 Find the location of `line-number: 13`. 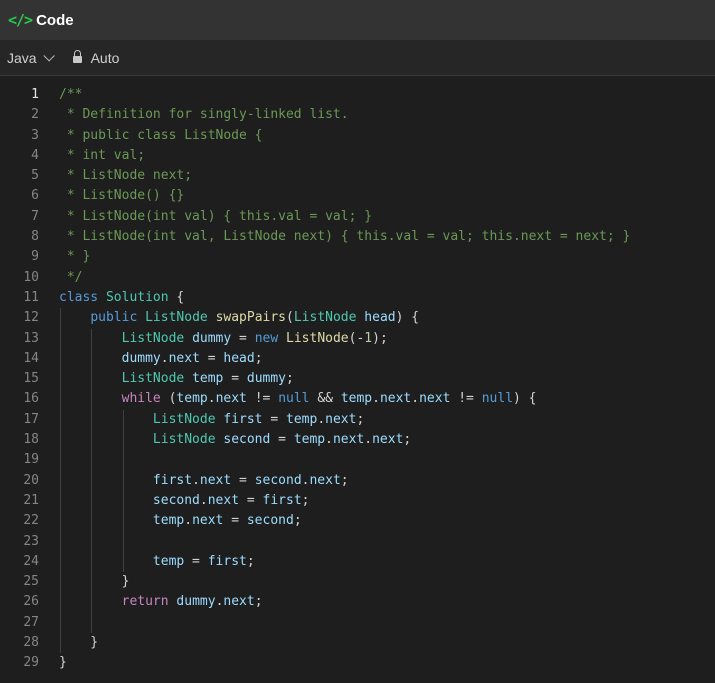

line-number: 13 is located at coordinates (31, 338).